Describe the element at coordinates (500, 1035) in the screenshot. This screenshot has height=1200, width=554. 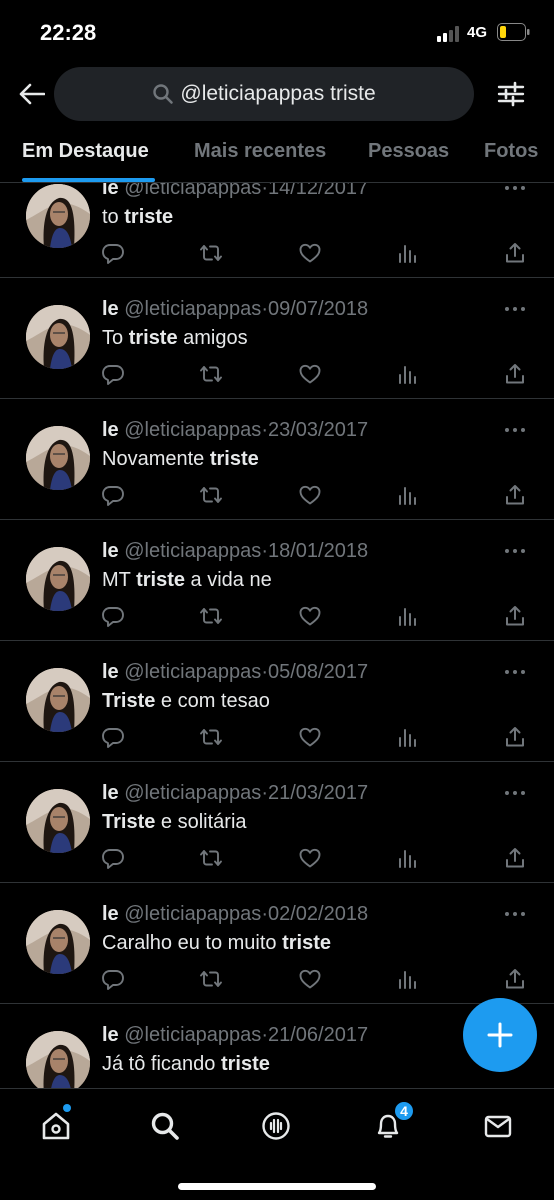
I see `compose-button` at that location.